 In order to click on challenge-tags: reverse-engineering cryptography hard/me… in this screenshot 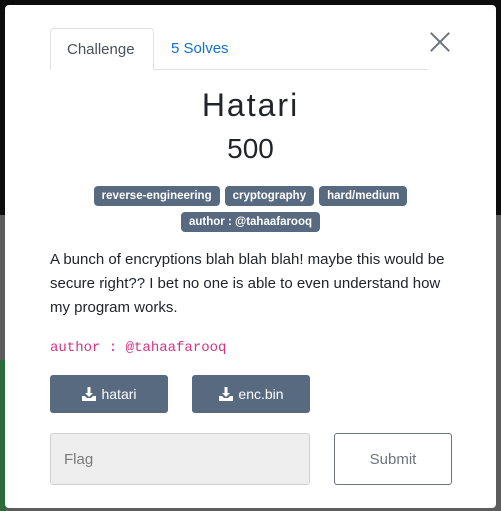, I will do `click(250, 212)`.